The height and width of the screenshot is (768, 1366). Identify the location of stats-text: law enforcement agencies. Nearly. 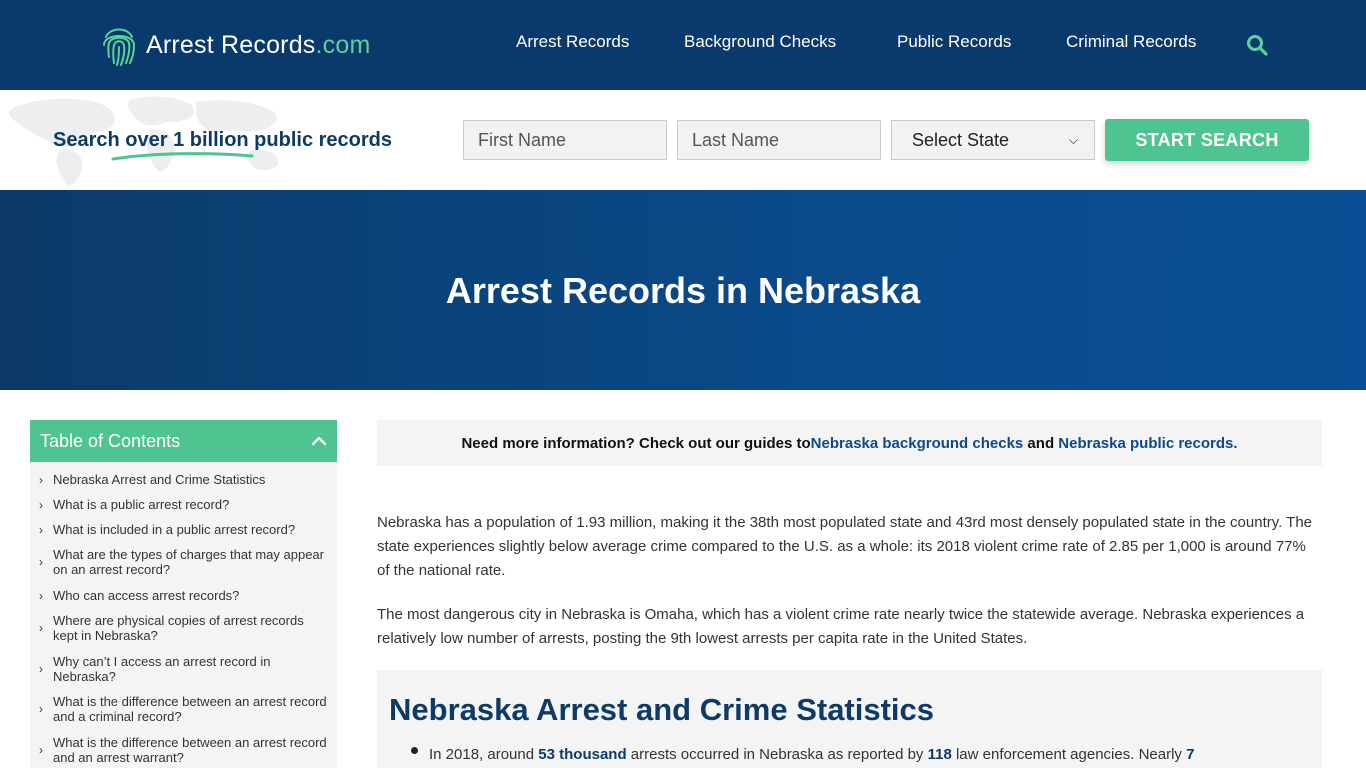
(1069, 754).